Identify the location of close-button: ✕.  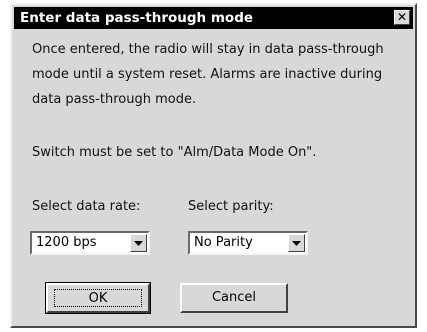
(402, 17).